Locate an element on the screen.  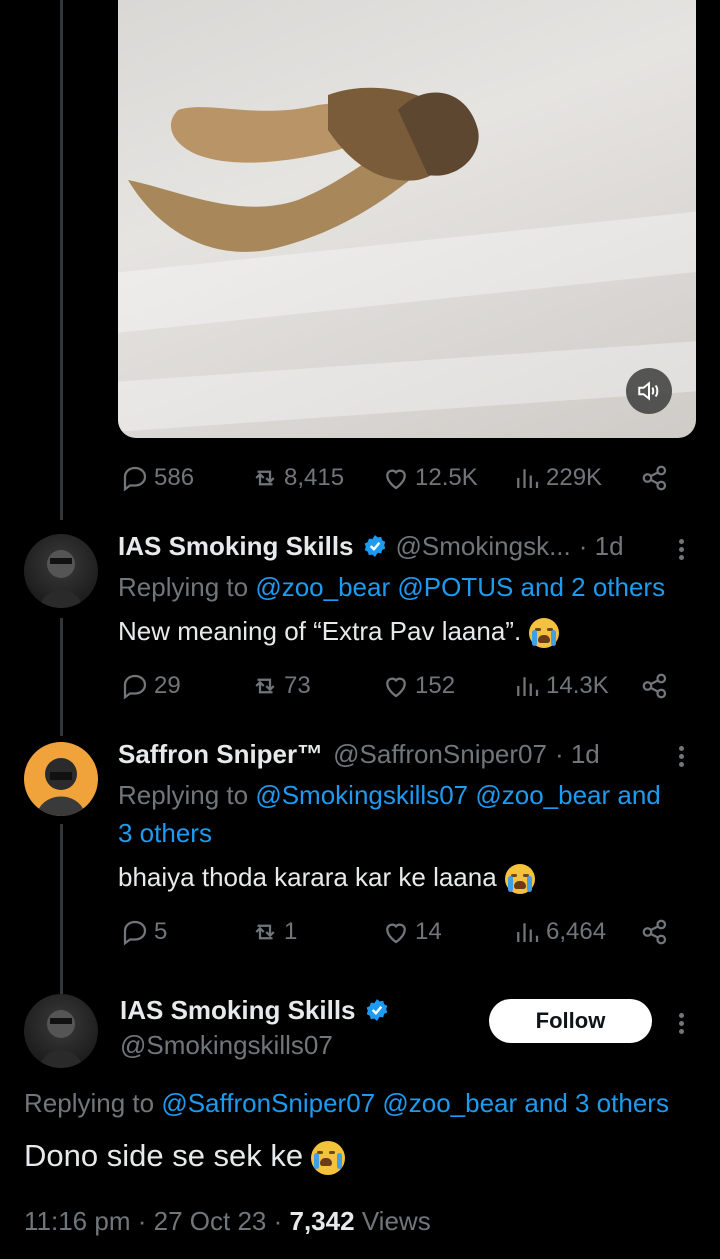
views-count: 7,342 is located at coordinates (322, 1221).